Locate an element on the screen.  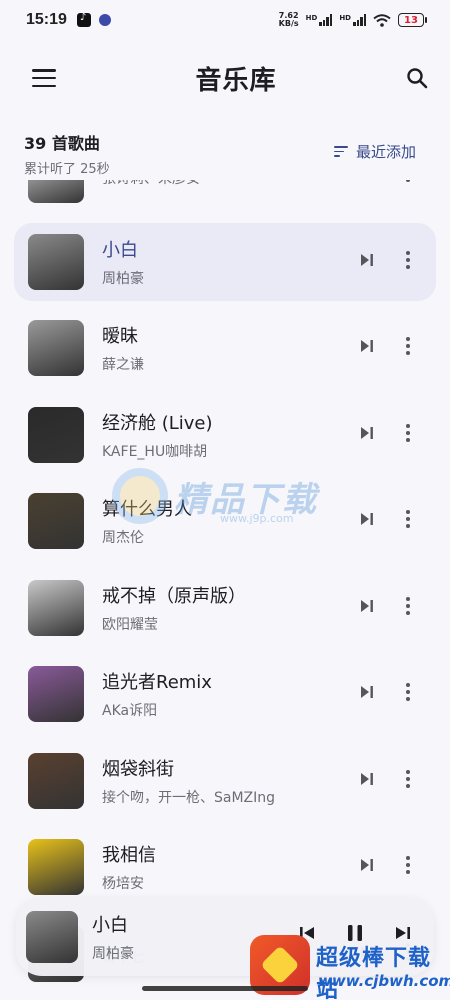
song-meta: 我相信 杨培安 is located at coordinates (129, 867).